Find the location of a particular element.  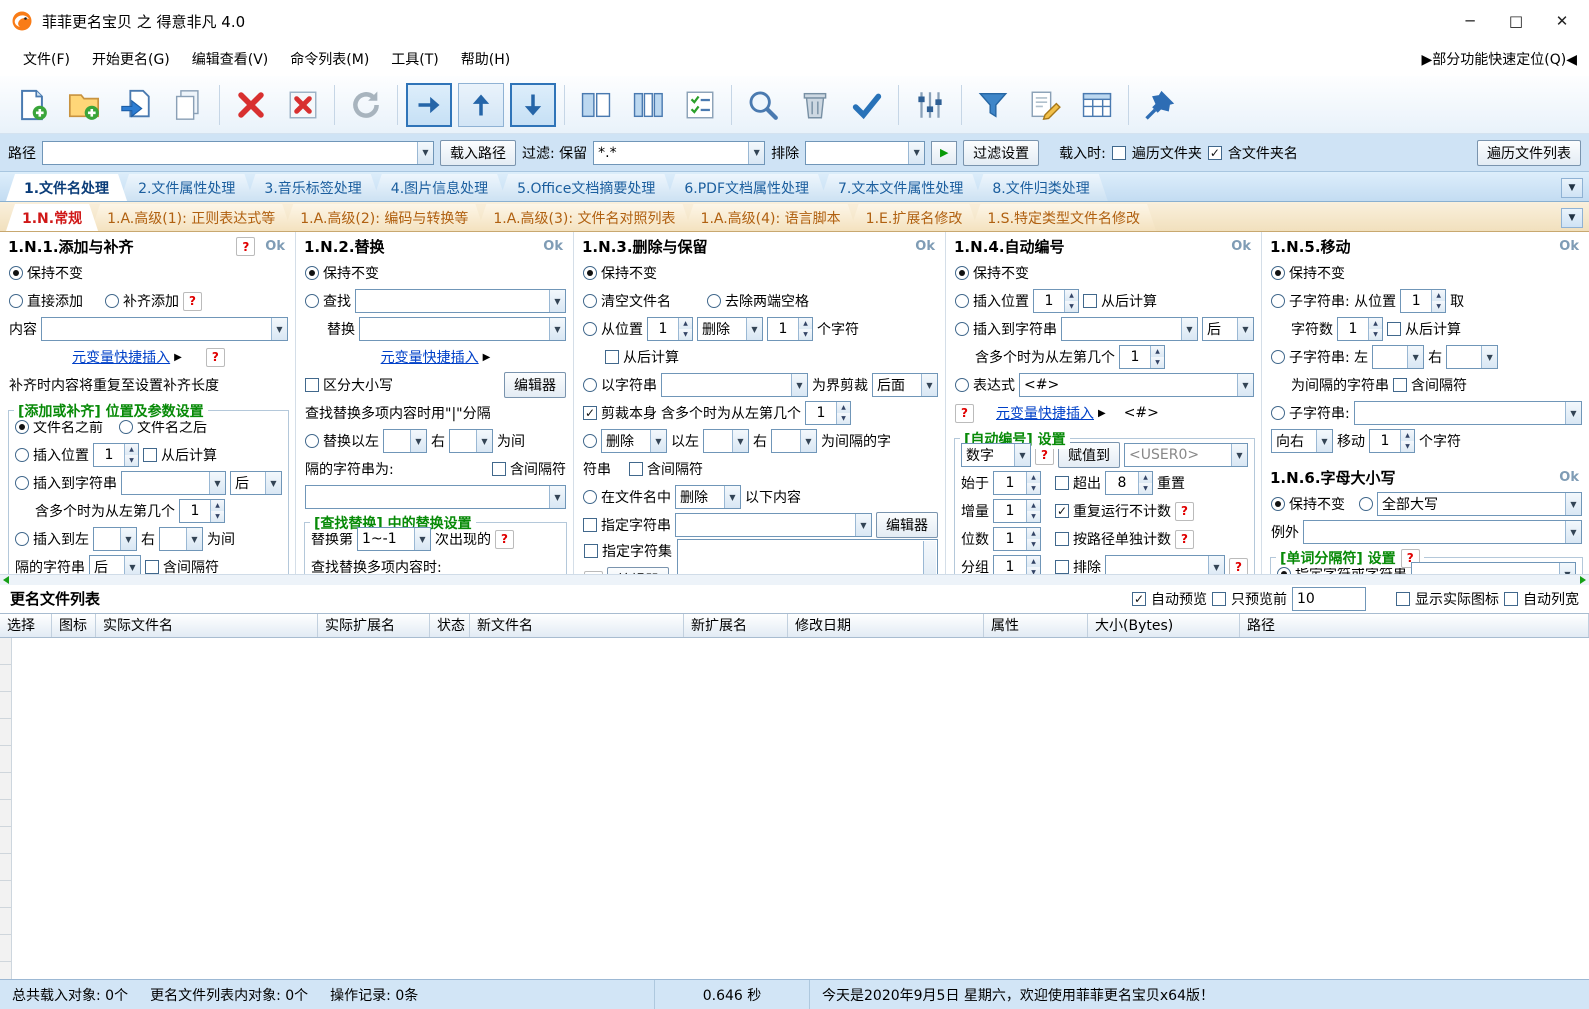

overflow-checkbox is located at coordinates (1062, 483).